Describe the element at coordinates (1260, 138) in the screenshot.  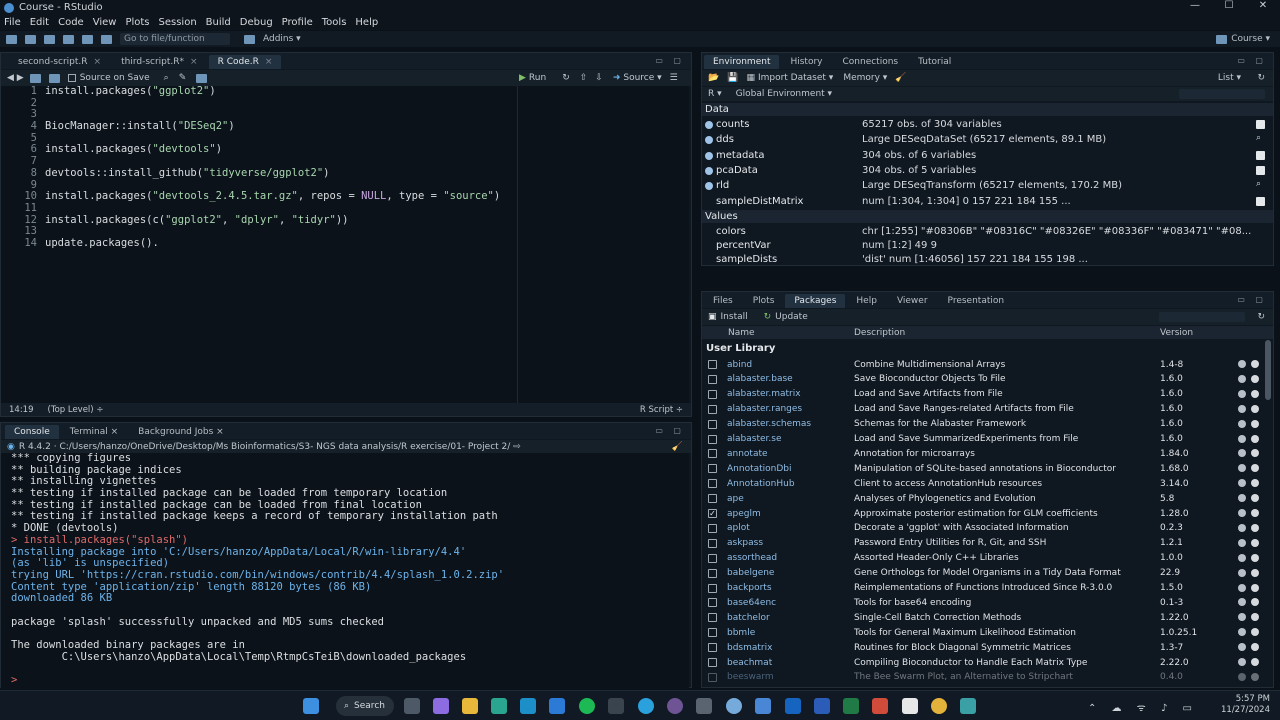
I see `view-search-icon: ⌕` at that location.